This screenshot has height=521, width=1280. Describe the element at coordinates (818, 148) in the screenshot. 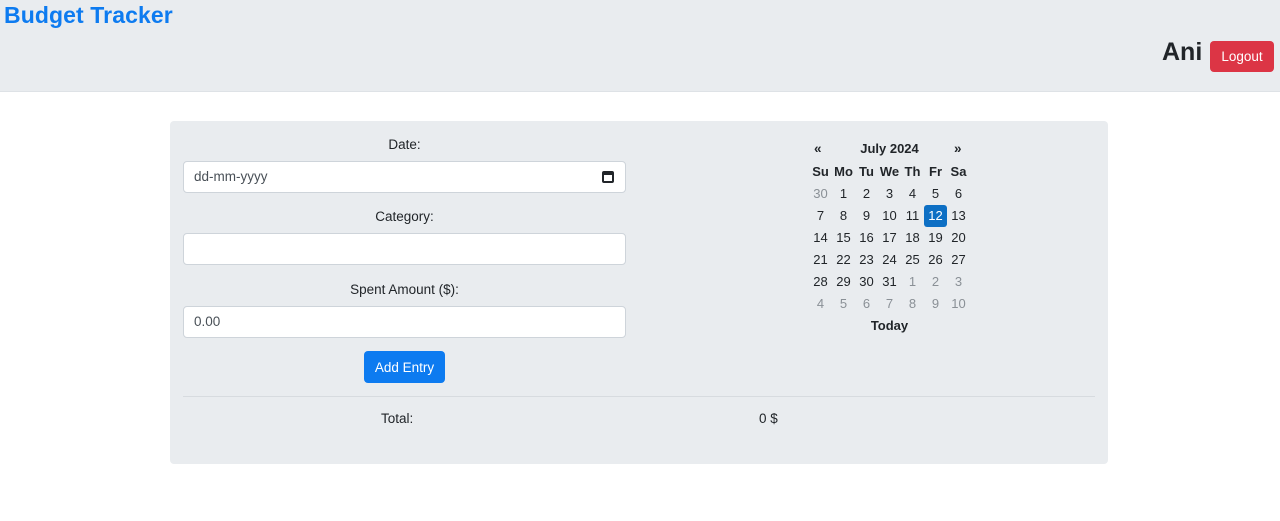

I see `prev-month-button: «` at that location.